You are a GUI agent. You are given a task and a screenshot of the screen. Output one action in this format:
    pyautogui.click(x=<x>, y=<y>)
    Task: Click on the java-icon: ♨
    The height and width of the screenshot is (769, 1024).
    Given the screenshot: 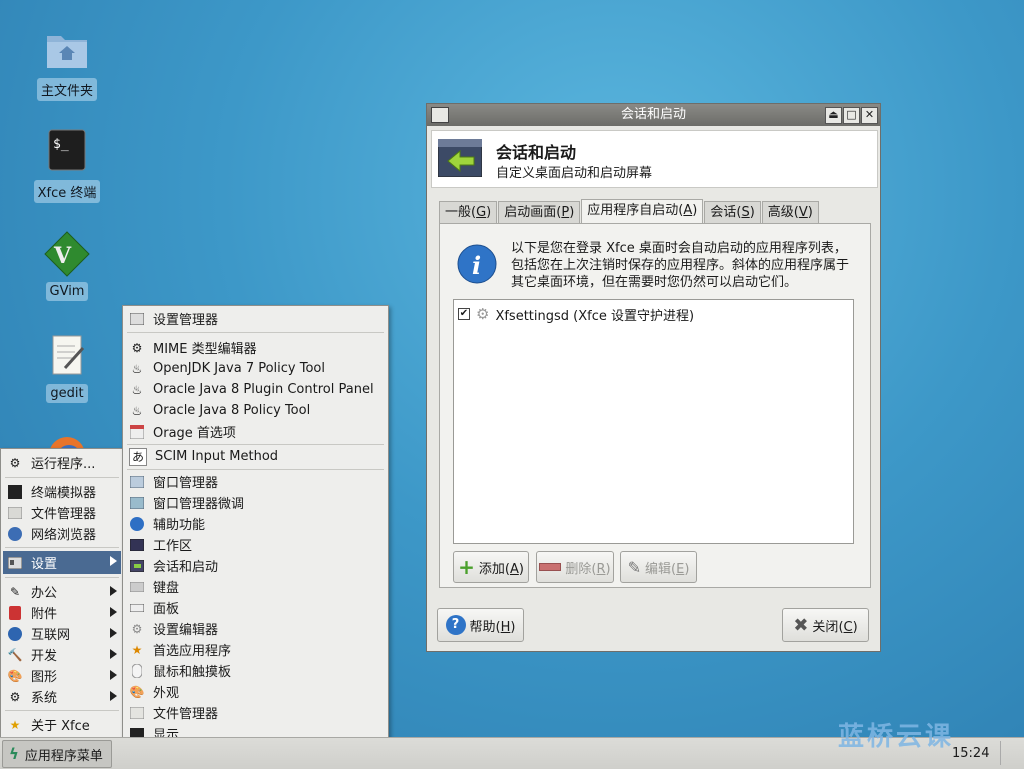 What is the action you would take?
    pyautogui.click(x=137, y=389)
    